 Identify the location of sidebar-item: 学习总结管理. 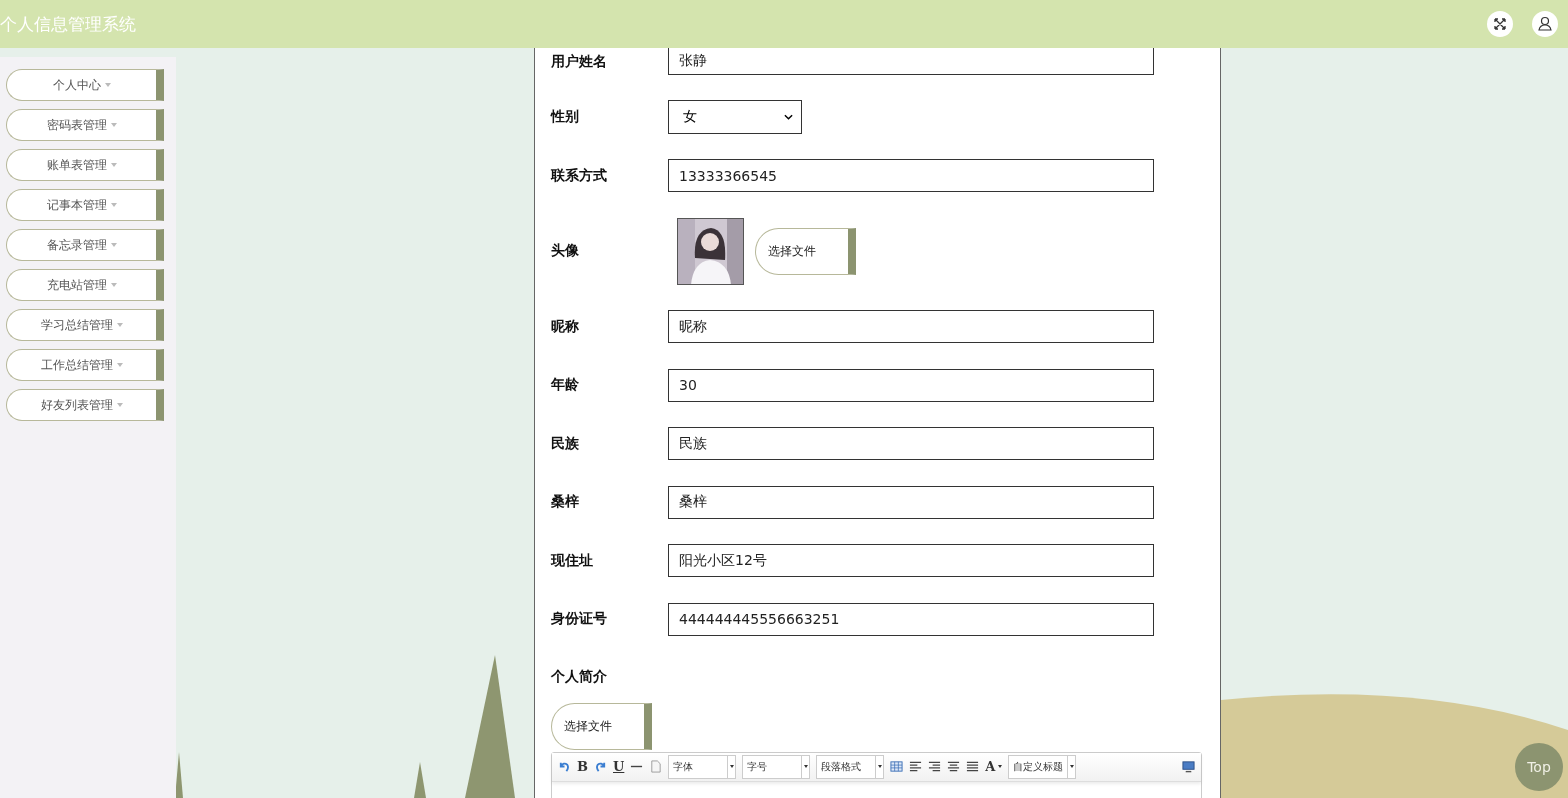
(85, 325).